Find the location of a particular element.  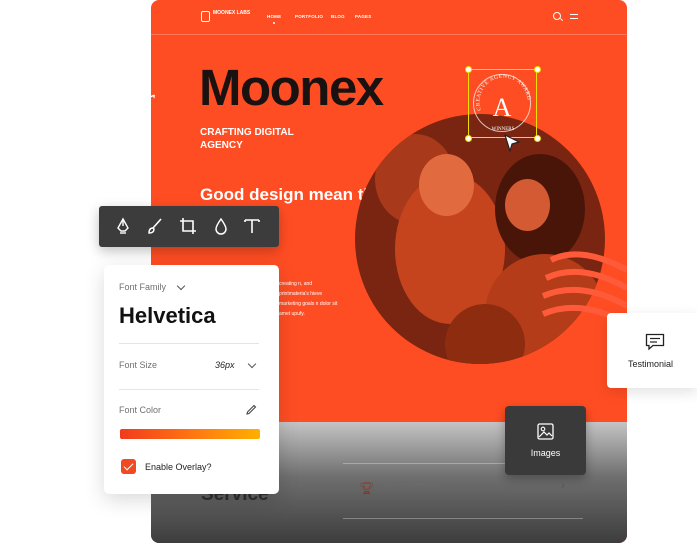

resize-handle-top-right is located at coordinates (537, 69).